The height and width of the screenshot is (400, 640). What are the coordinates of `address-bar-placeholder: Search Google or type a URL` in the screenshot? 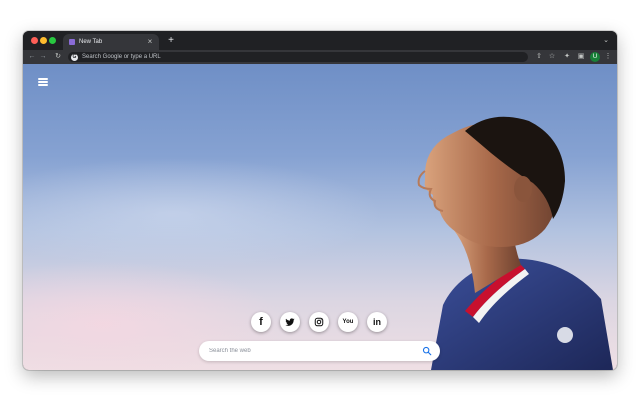 It's located at (121, 57).